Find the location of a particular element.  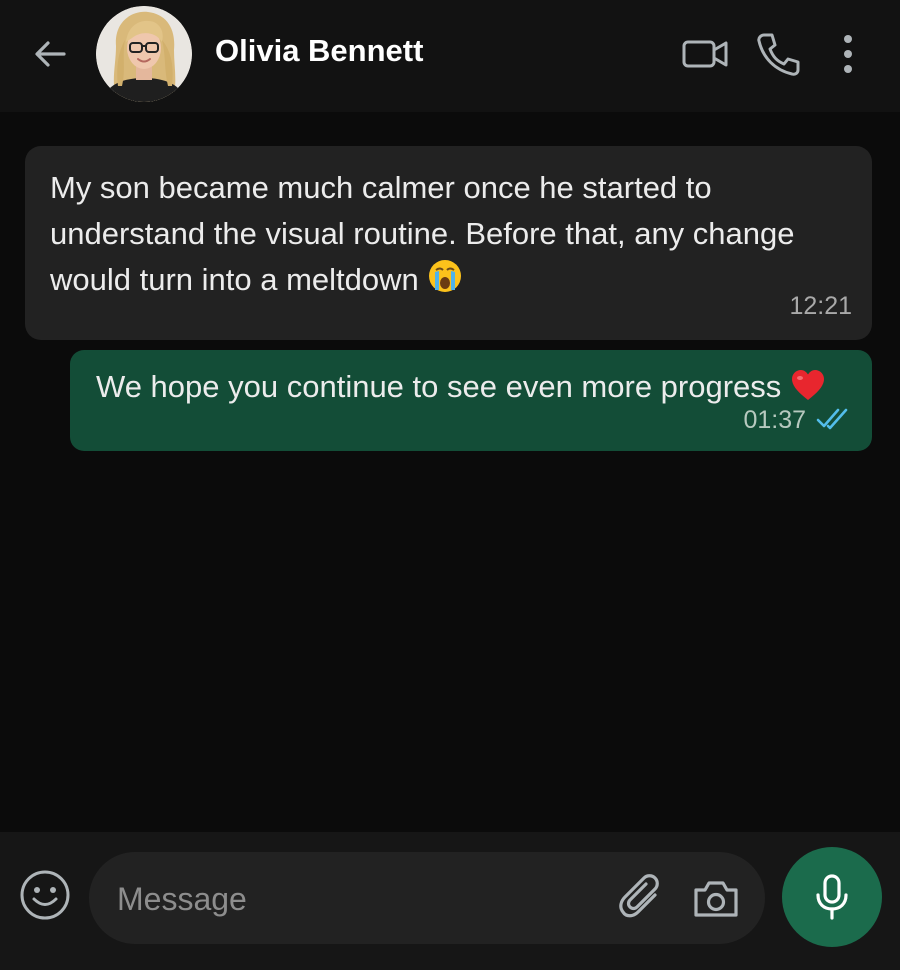

read-receipt-icon is located at coordinates (832, 419).